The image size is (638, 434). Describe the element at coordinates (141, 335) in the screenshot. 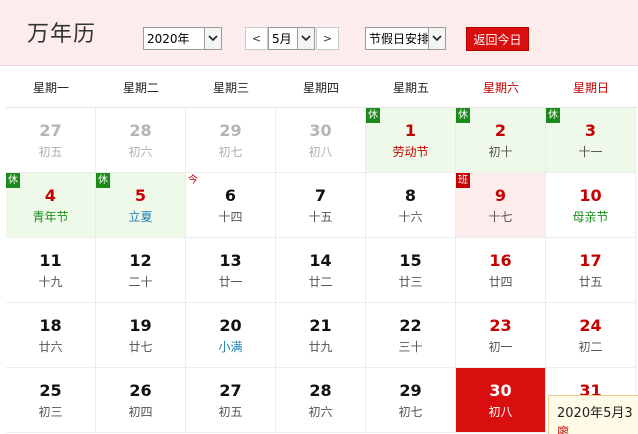

I see `calendar-day-cell: 19 廿七` at that location.